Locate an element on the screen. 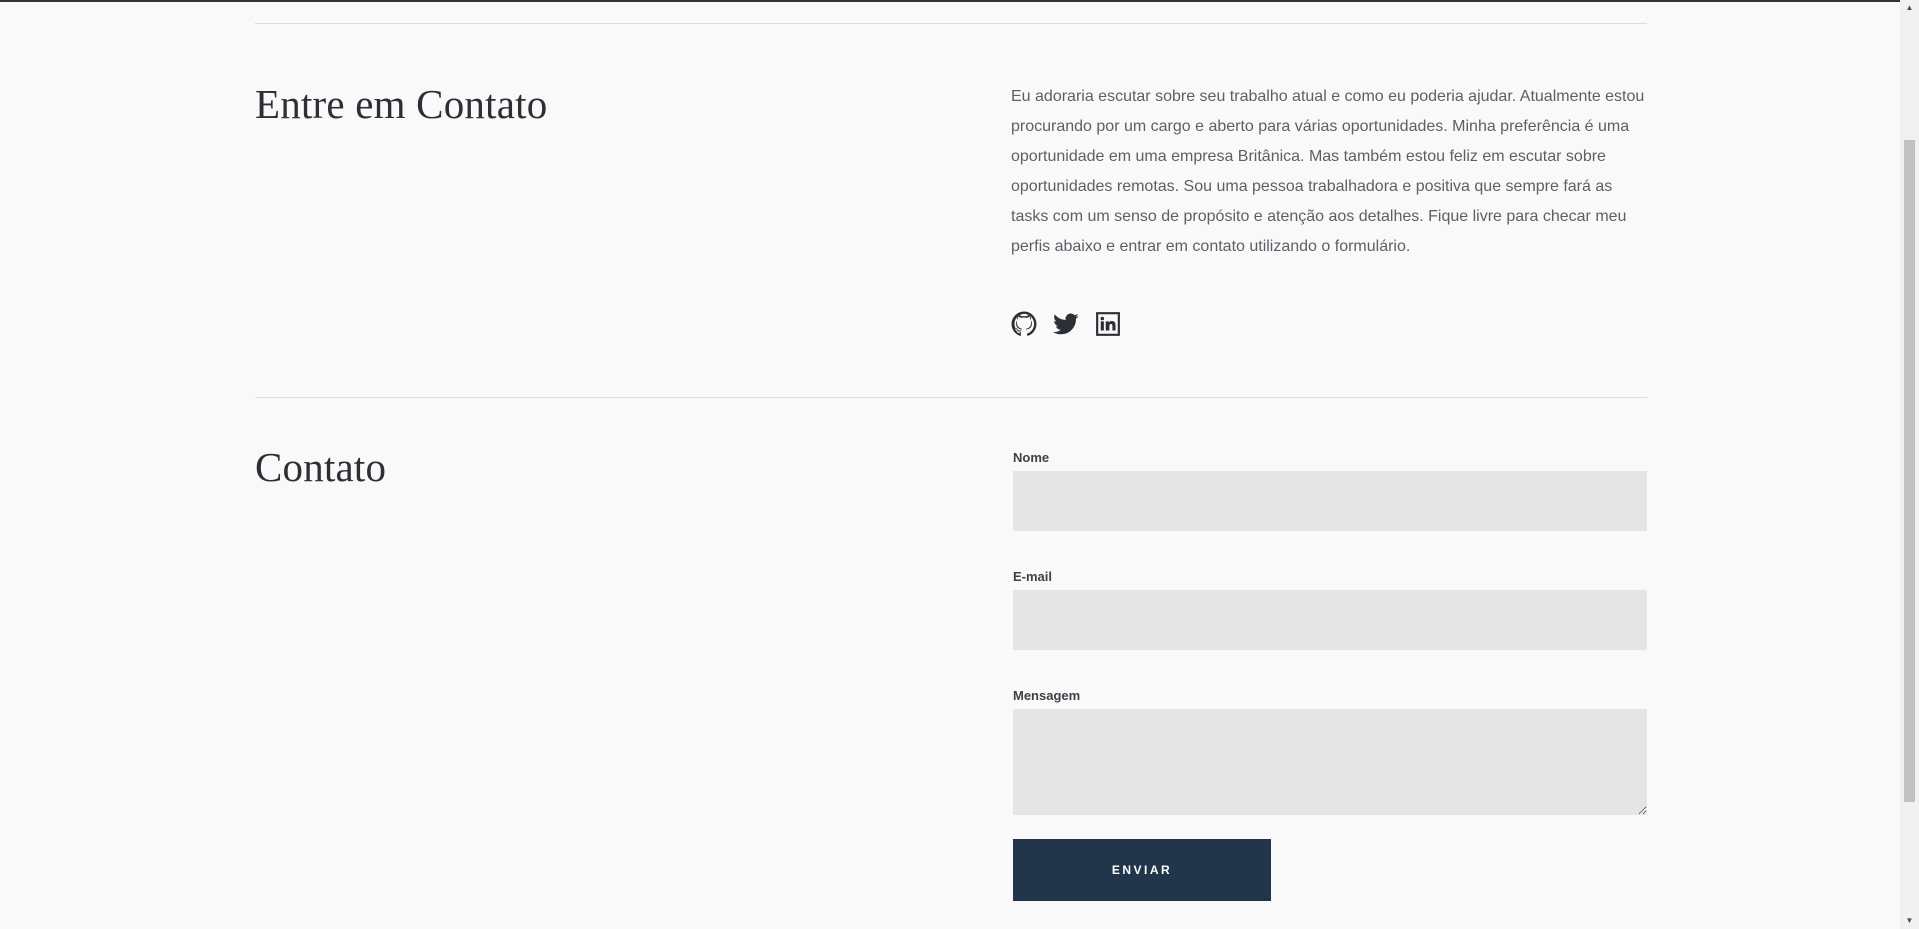  linkedin-link is located at coordinates (1108, 324).